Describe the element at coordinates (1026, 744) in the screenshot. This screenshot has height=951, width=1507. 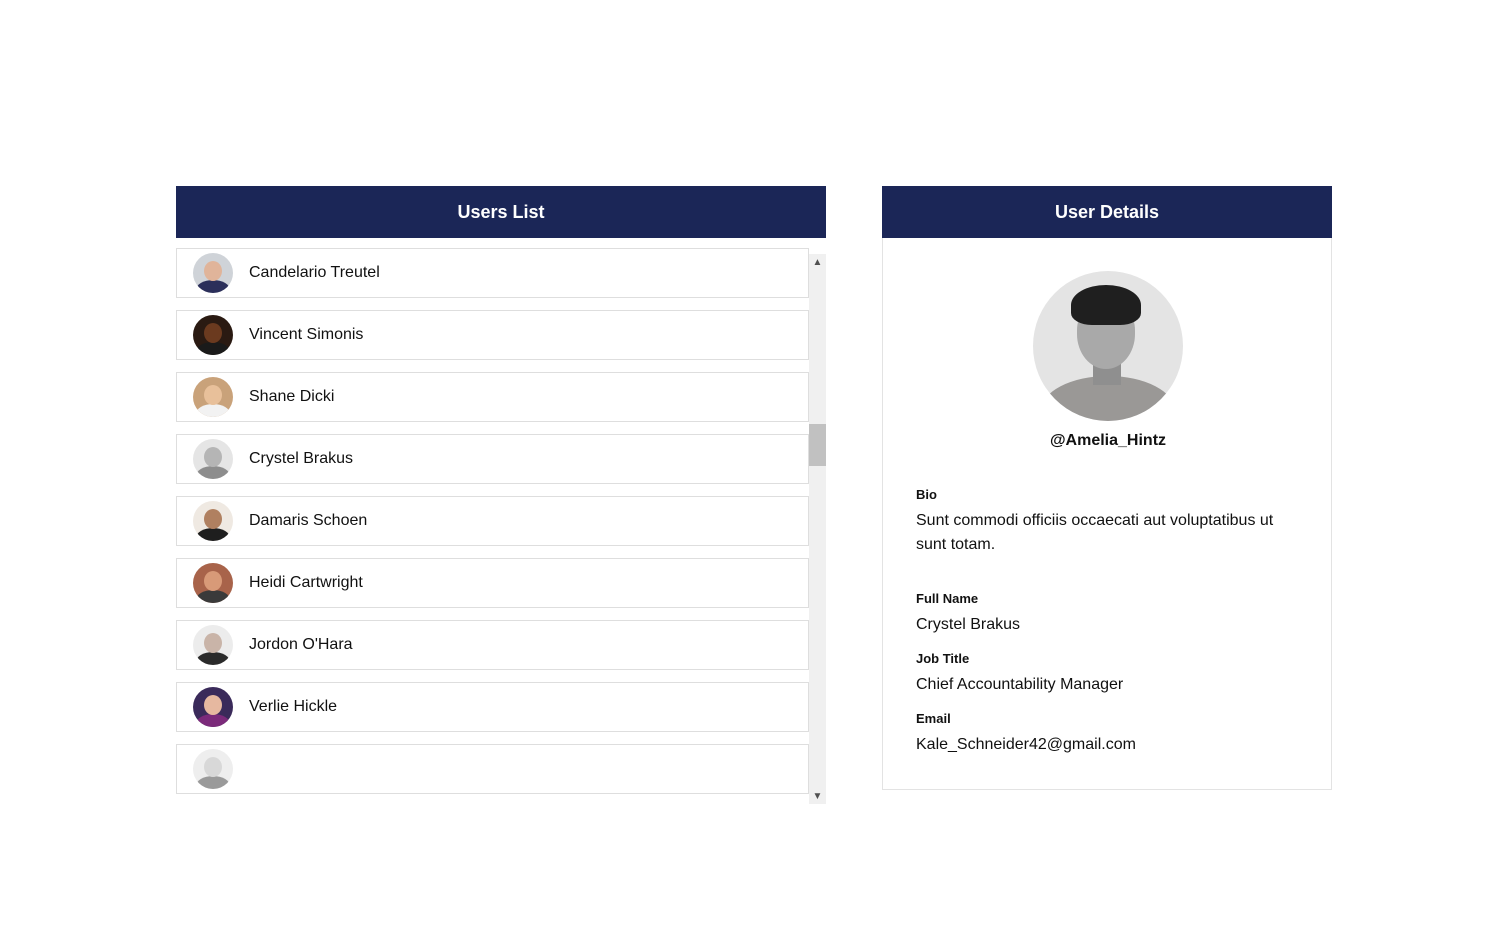
I see `email-value: Kale_Schneider42@gmail.com` at that location.